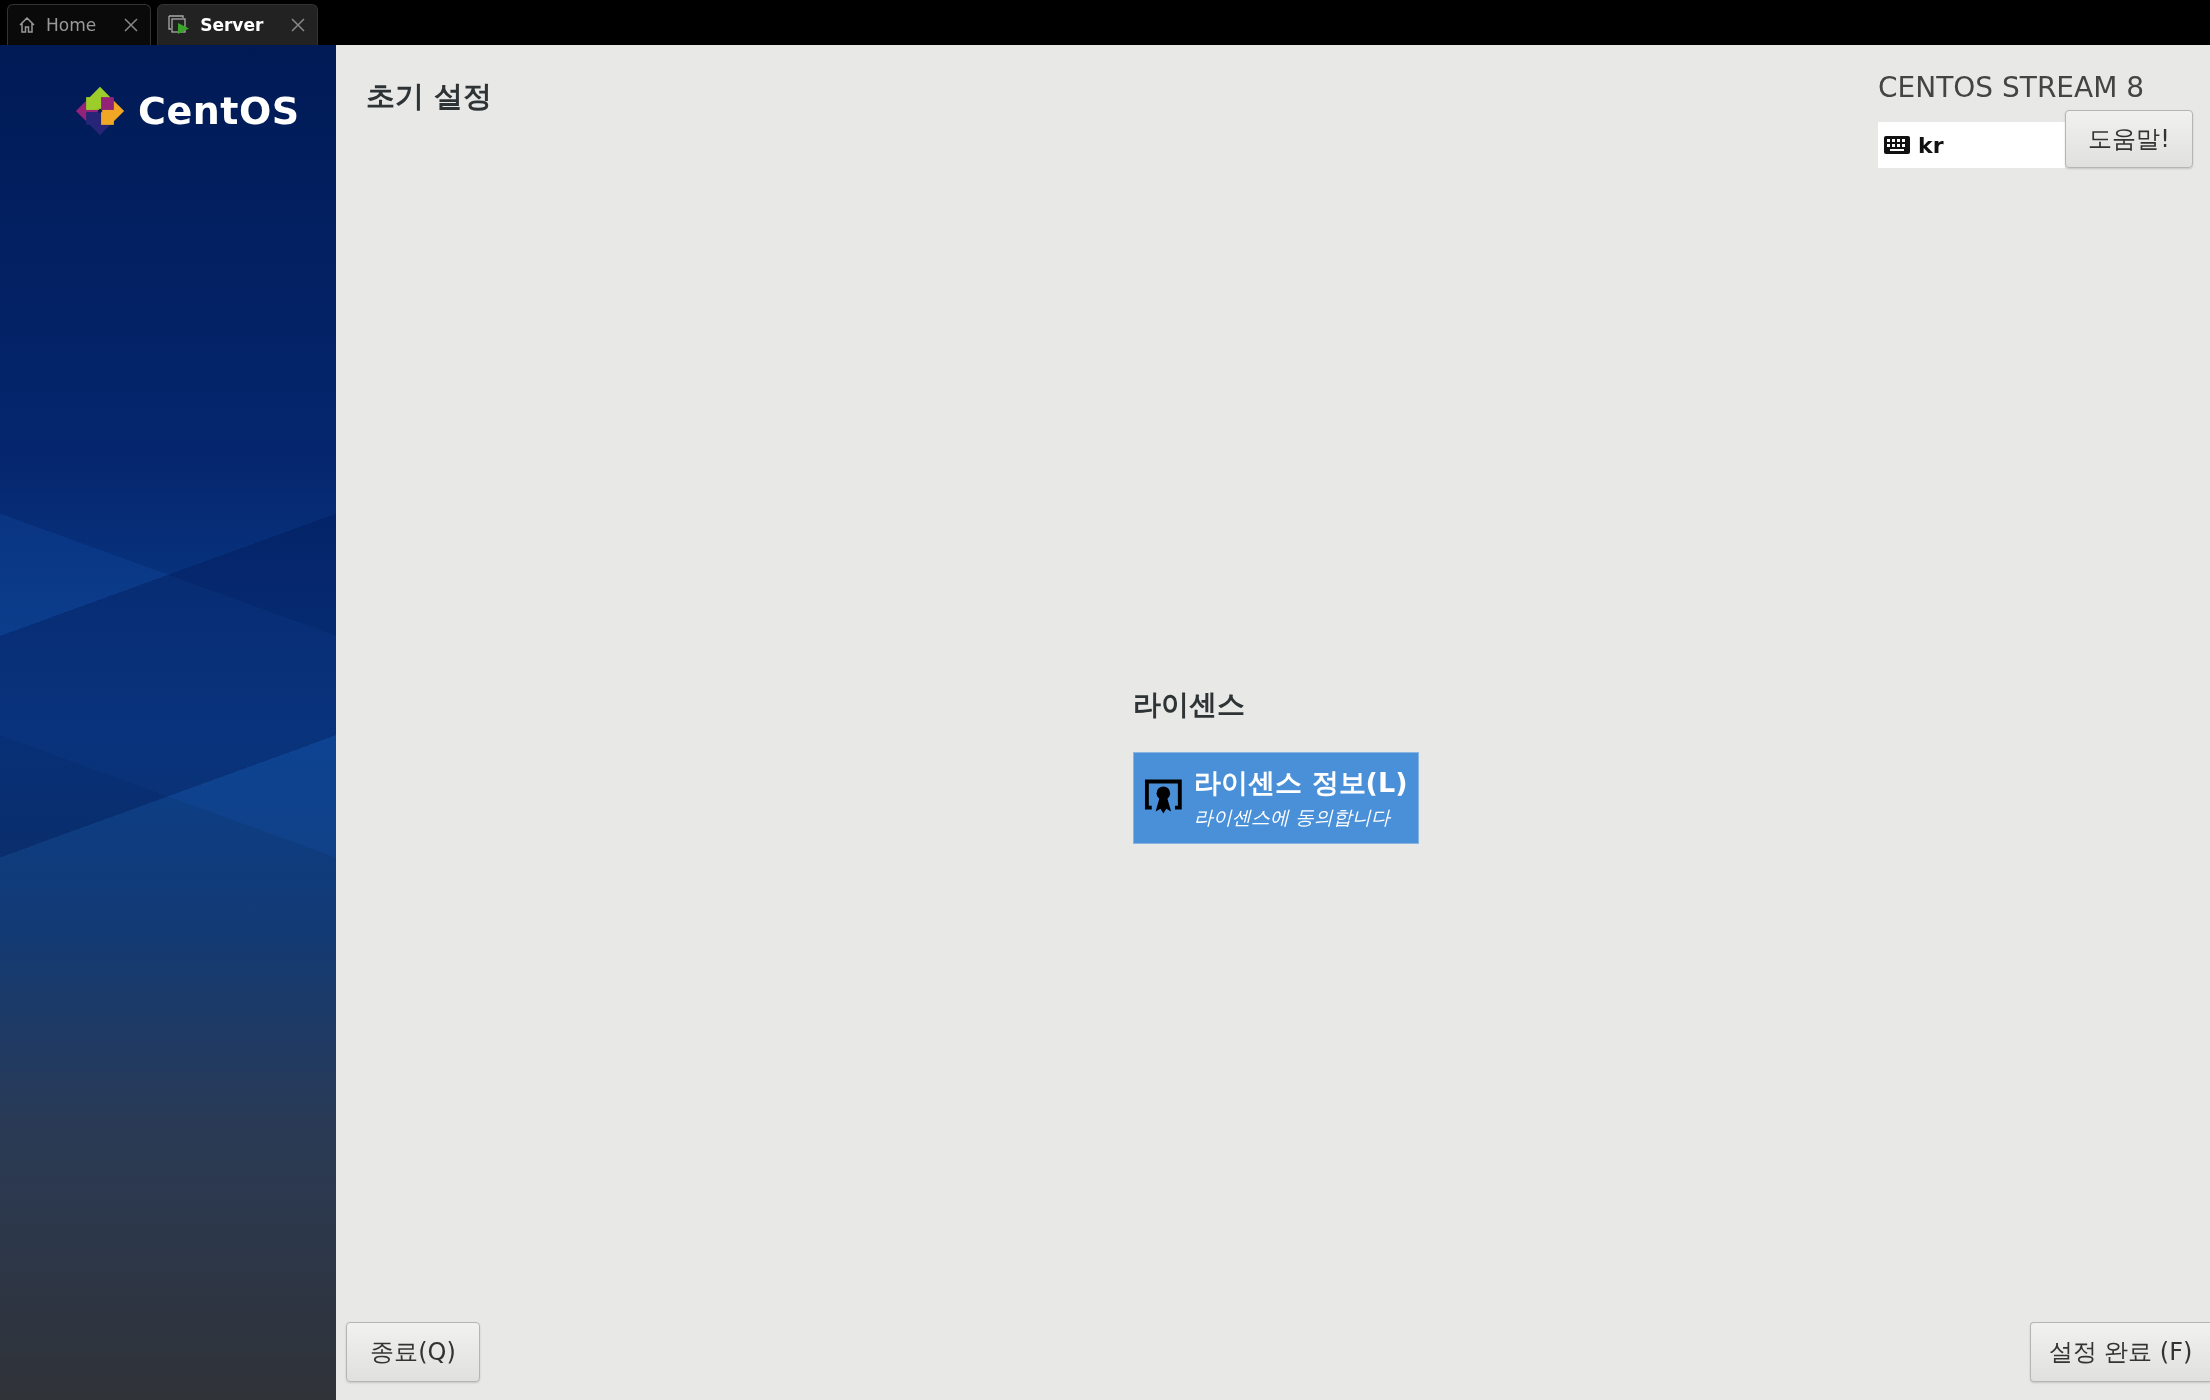  Describe the element at coordinates (2120, 1352) in the screenshot. I see `finish-button: 설정 완료 (F)` at that location.